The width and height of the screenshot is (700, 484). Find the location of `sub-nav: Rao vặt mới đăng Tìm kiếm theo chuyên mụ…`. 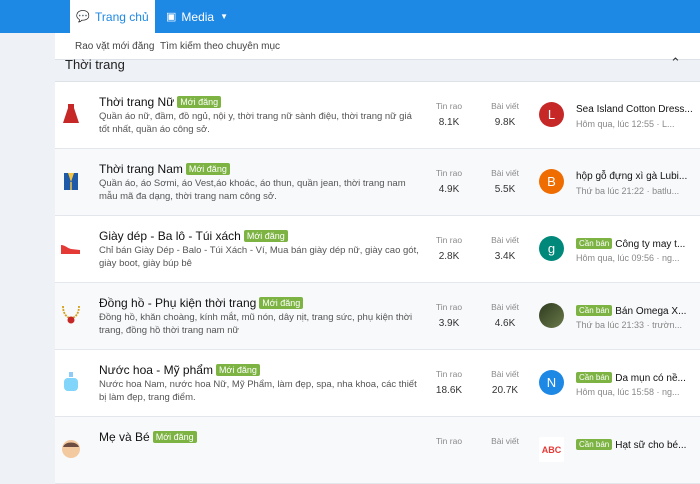

sub-nav: Rao vặt mới đăng Tìm kiếm theo chuyên mụ… is located at coordinates (377, 46).